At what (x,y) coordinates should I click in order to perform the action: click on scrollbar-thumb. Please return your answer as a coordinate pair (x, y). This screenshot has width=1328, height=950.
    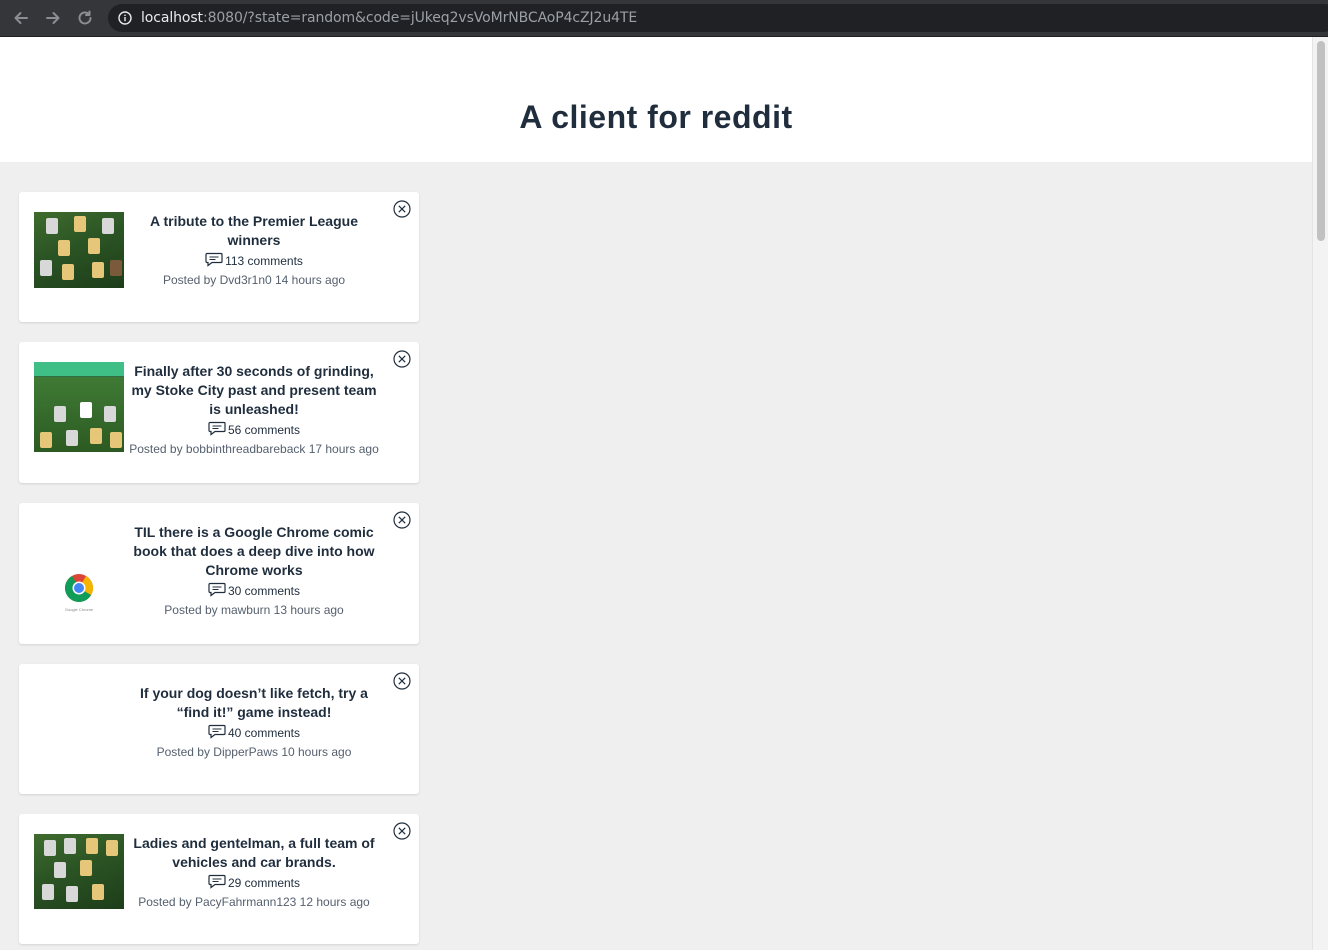
    Looking at the image, I should click on (1321, 141).